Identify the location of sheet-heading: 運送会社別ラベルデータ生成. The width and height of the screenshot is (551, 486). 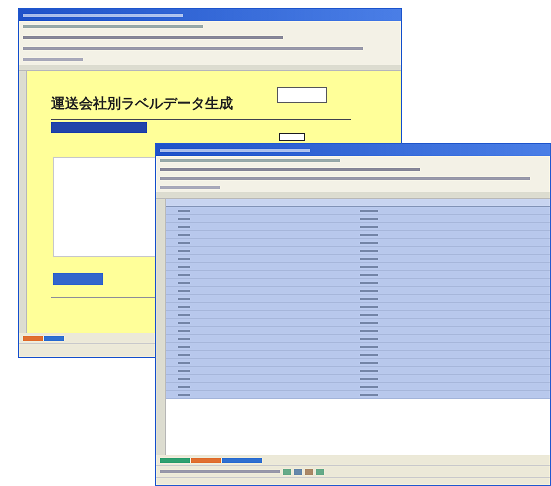
(142, 103).